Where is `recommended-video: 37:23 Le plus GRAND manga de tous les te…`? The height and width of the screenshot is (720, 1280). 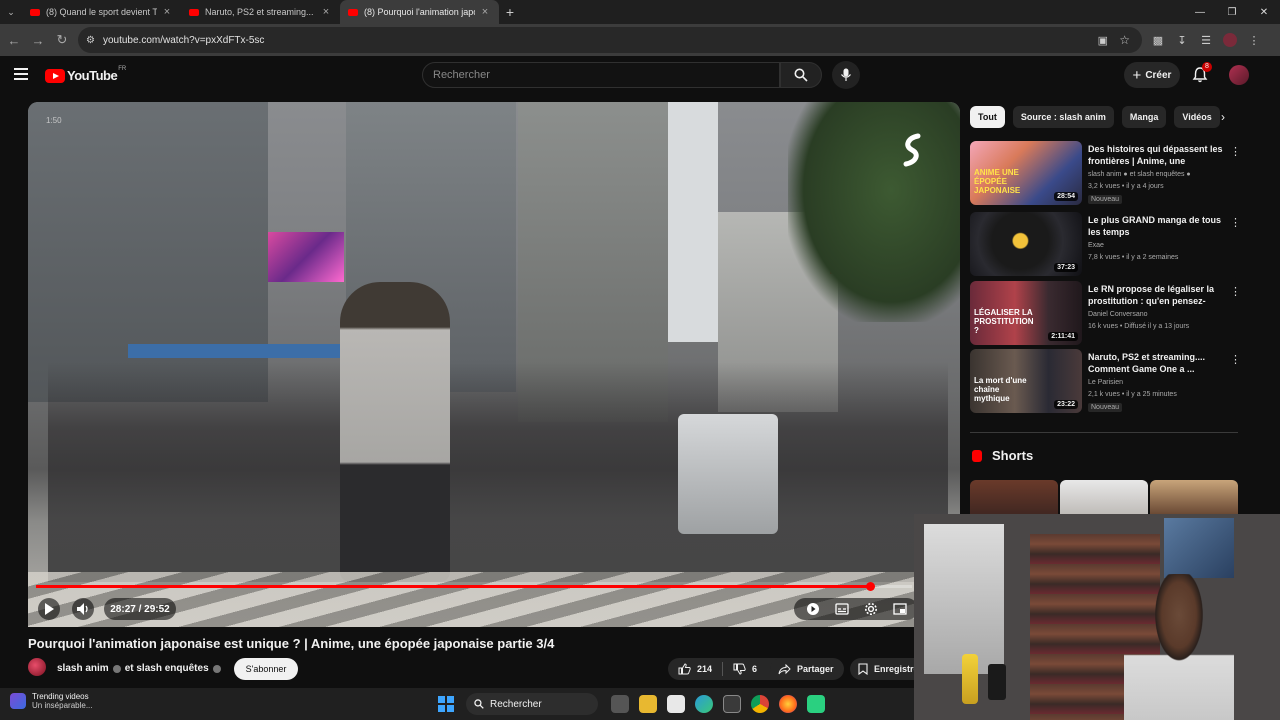 recommended-video: 37:23 Le plus GRAND manga de tous les te… is located at coordinates (1105, 244).